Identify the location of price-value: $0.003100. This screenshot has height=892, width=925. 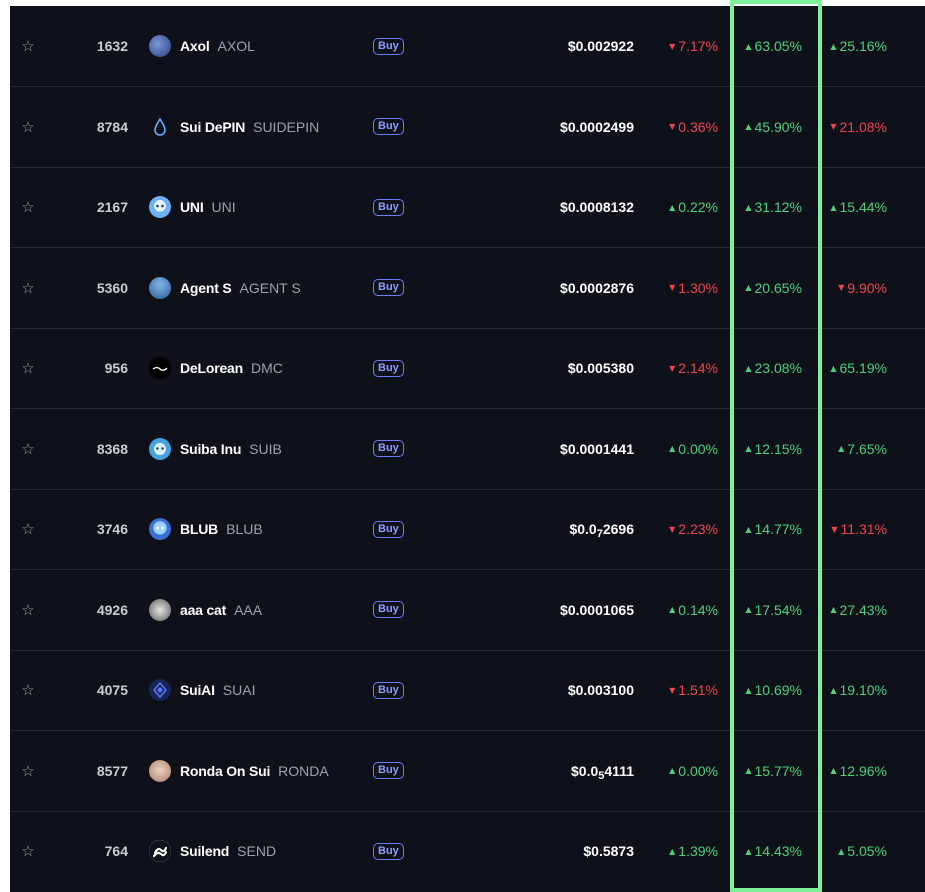
(600, 690).